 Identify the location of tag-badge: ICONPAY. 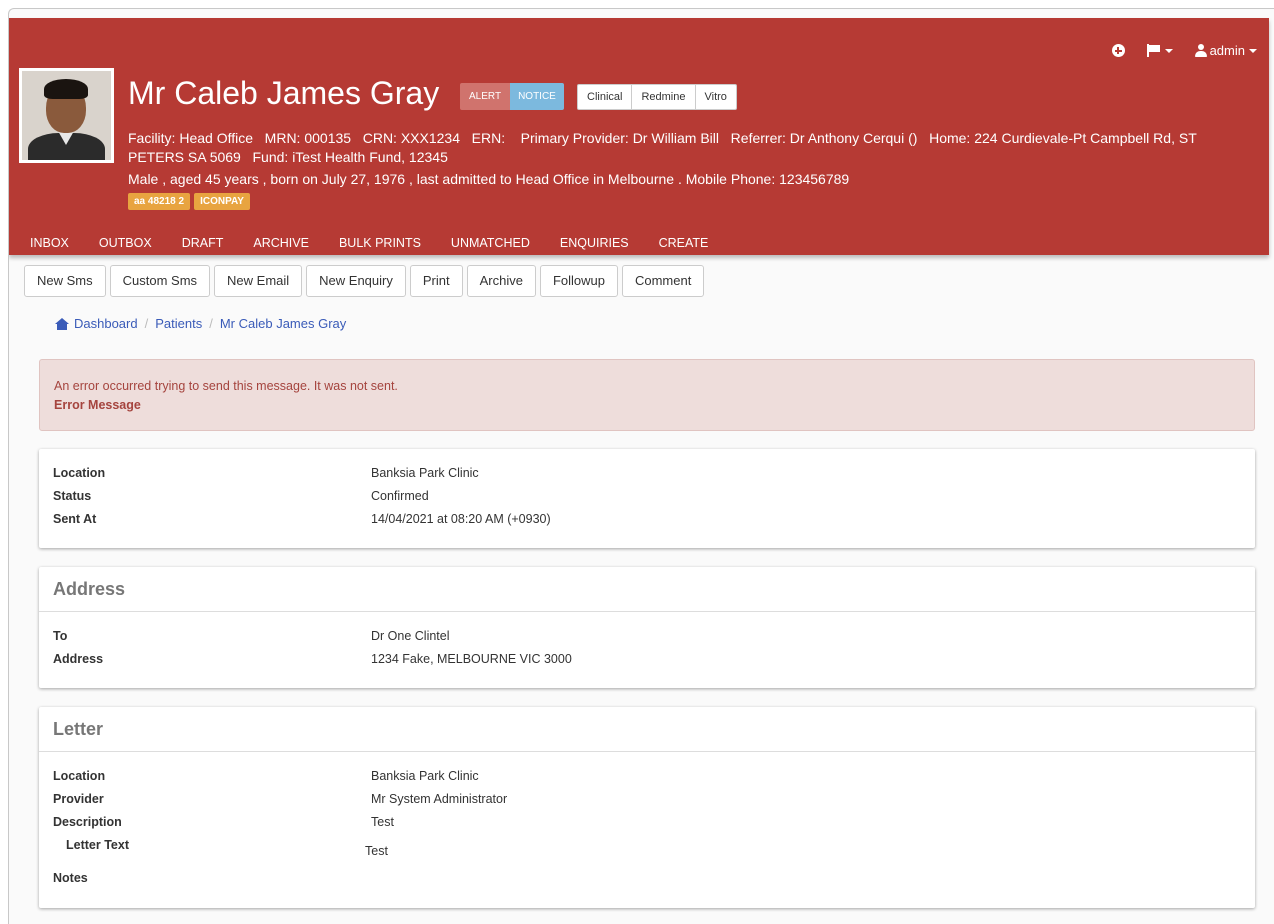
(222, 201).